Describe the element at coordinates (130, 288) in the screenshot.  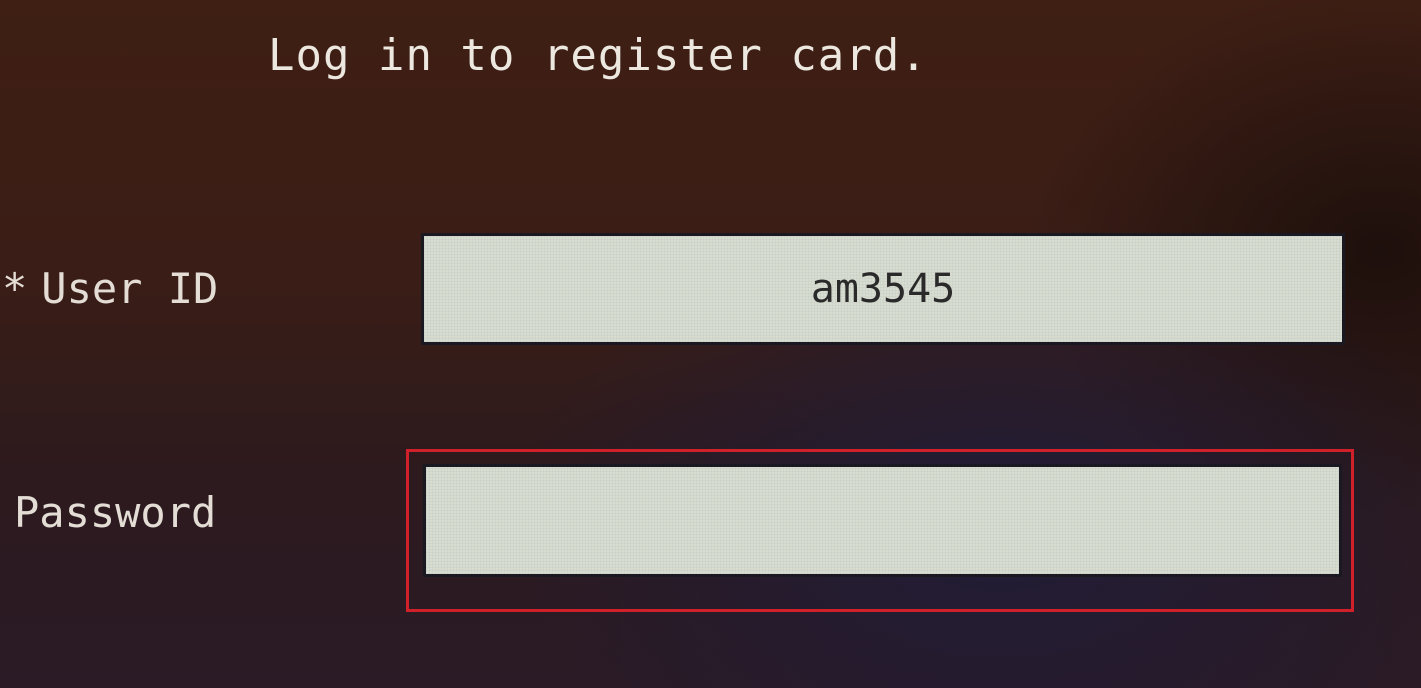
I see `user-id-label-text: User ID` at that location.